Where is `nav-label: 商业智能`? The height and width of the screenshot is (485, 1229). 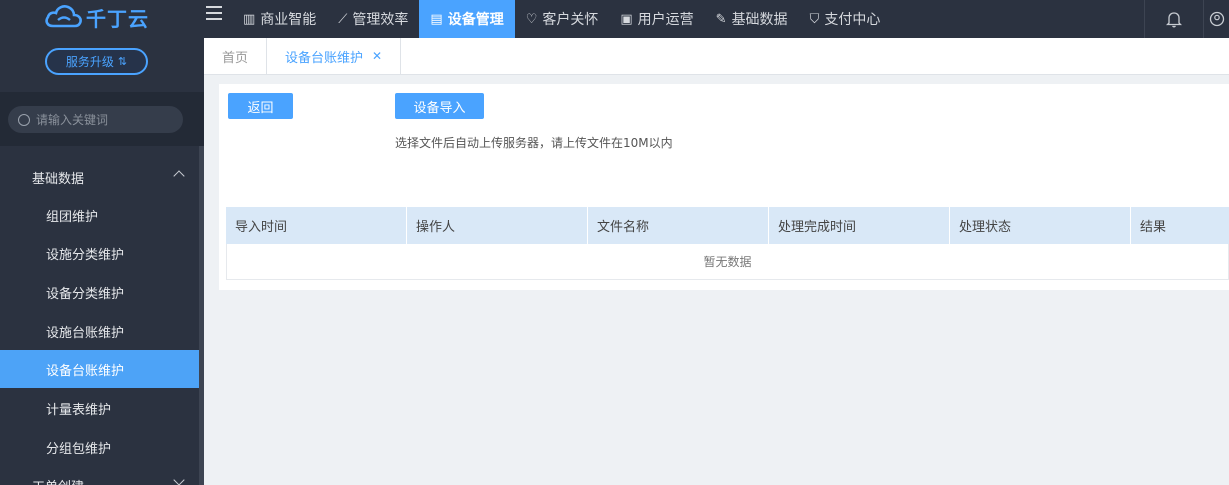
nav-label: 商业智能 is located at coordinates (288, 20).